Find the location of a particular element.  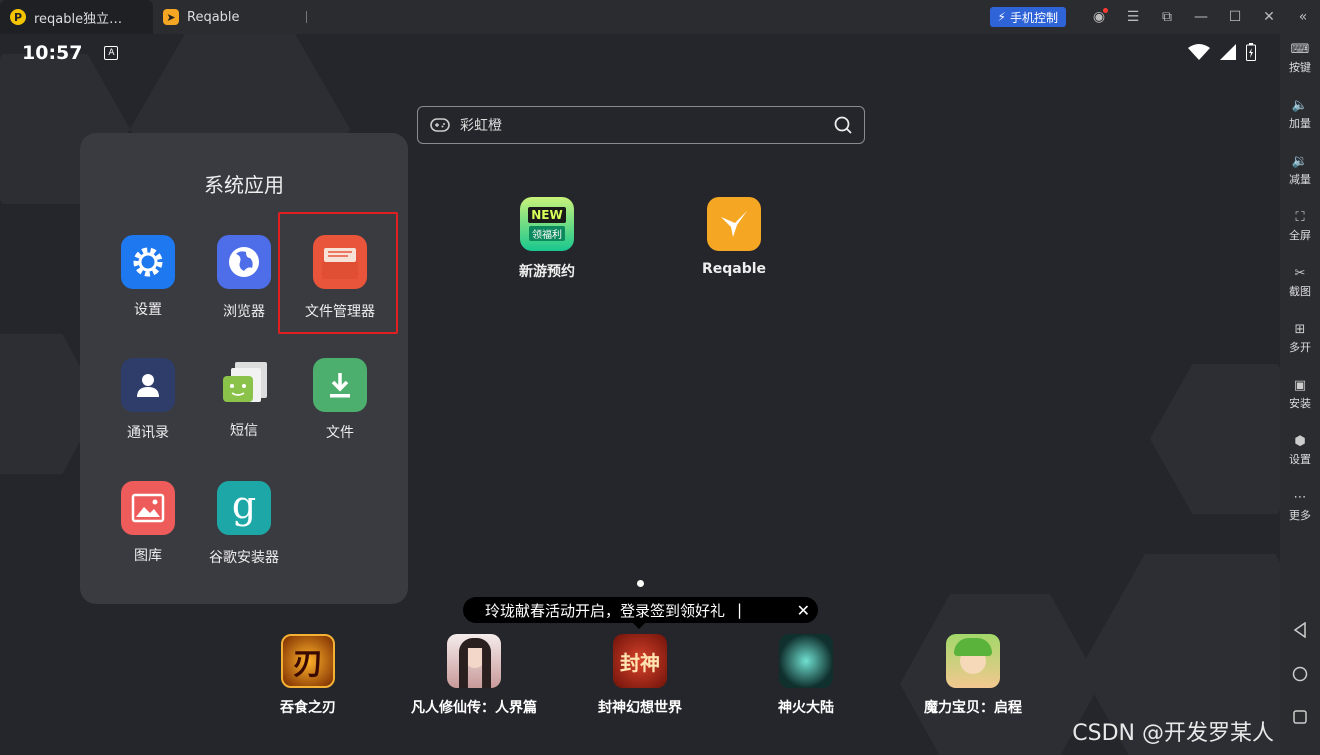

app-label: 封神幻想世界 is located at coordinates (640, 708).